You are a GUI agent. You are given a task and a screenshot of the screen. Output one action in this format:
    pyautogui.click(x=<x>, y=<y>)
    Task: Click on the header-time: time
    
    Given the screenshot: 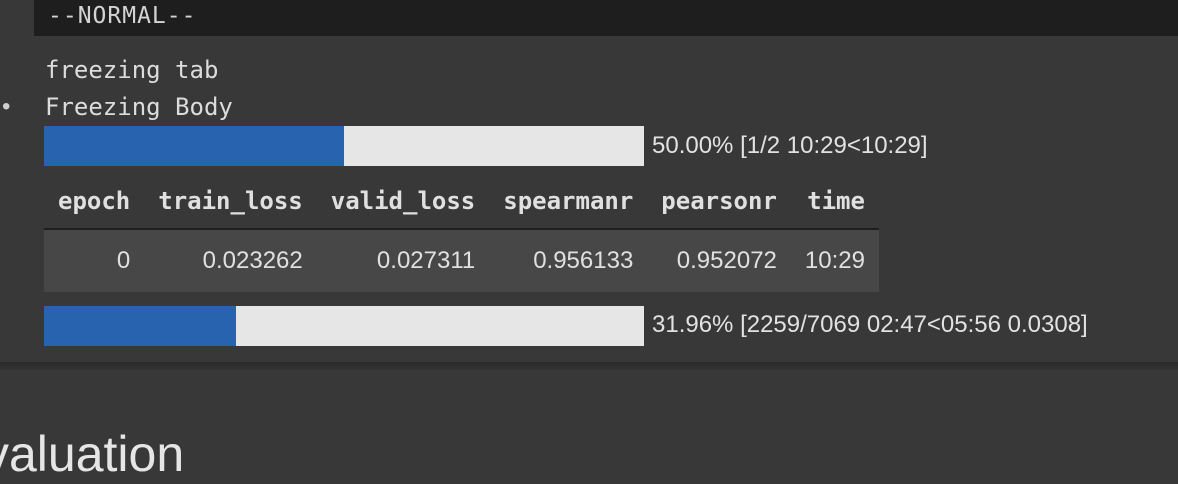 What is the action you would take?
    pyautogui.click(x=834, y=202)
    